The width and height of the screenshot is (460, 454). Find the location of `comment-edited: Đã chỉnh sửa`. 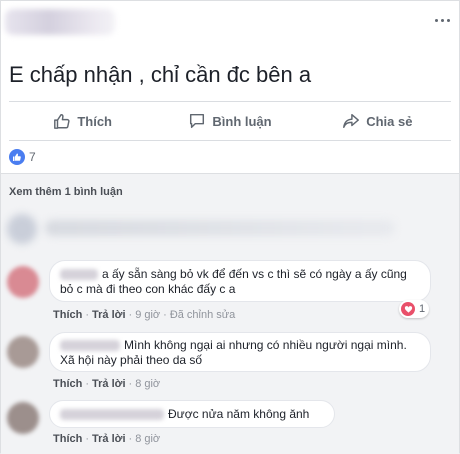

comment-edited: Đã chỉnh sửa is located at coordinates (202, 315).